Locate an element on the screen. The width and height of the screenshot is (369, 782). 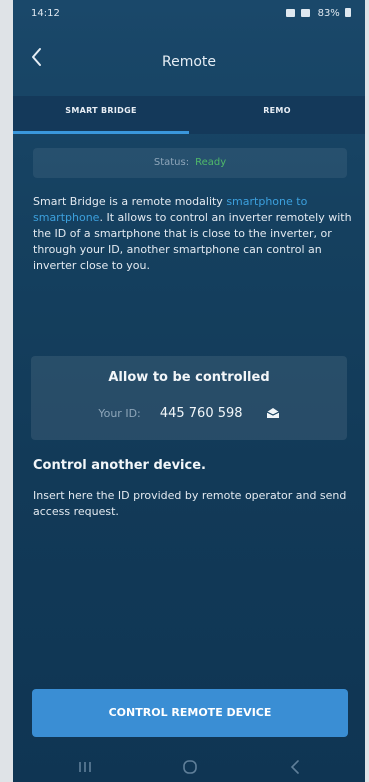
id-label: Your ID: is located at coordinates (119, 413).